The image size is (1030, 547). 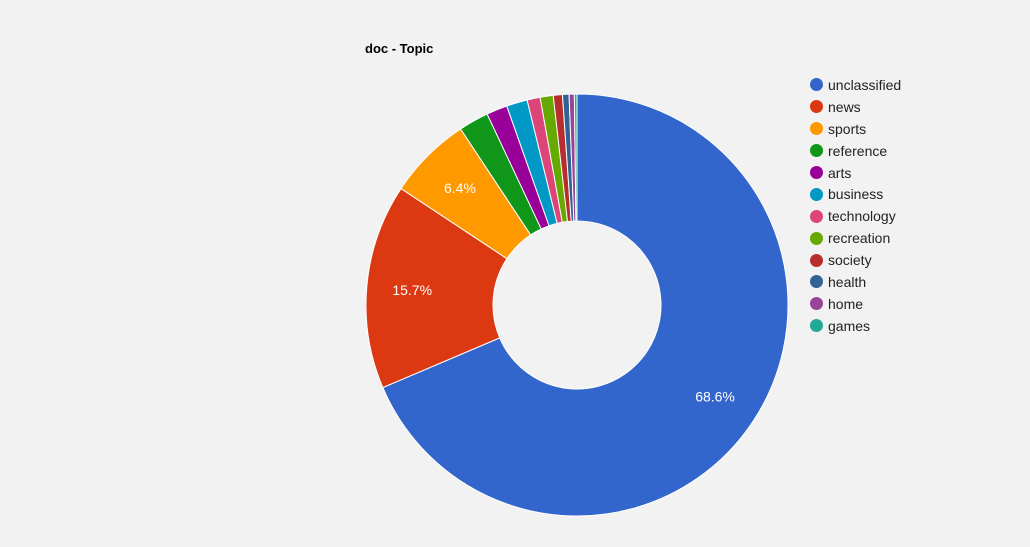 I want to click on legend-label: arts, so click(x=840, y=172).